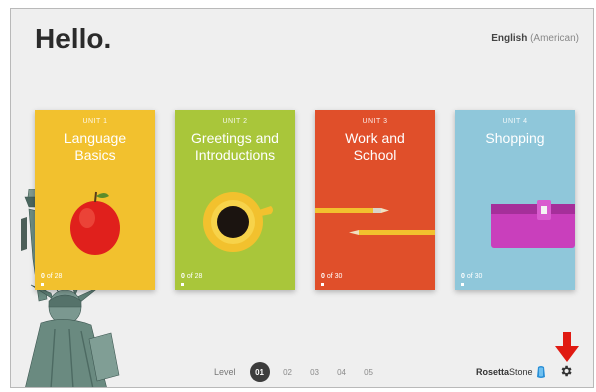 The image size is (596, 392). What do you see at coordinates (509, 38) in the screenshot?
I see `language-name: English` at bounding box center [509, 38].